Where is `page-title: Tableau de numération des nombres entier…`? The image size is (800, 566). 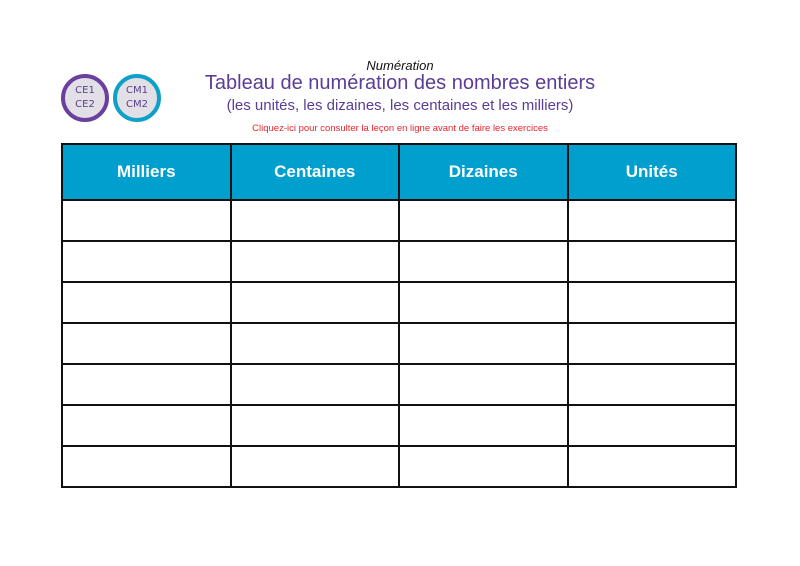
page-title: Tableau de numération des nombres entier… is located at coordinates (400, 83).